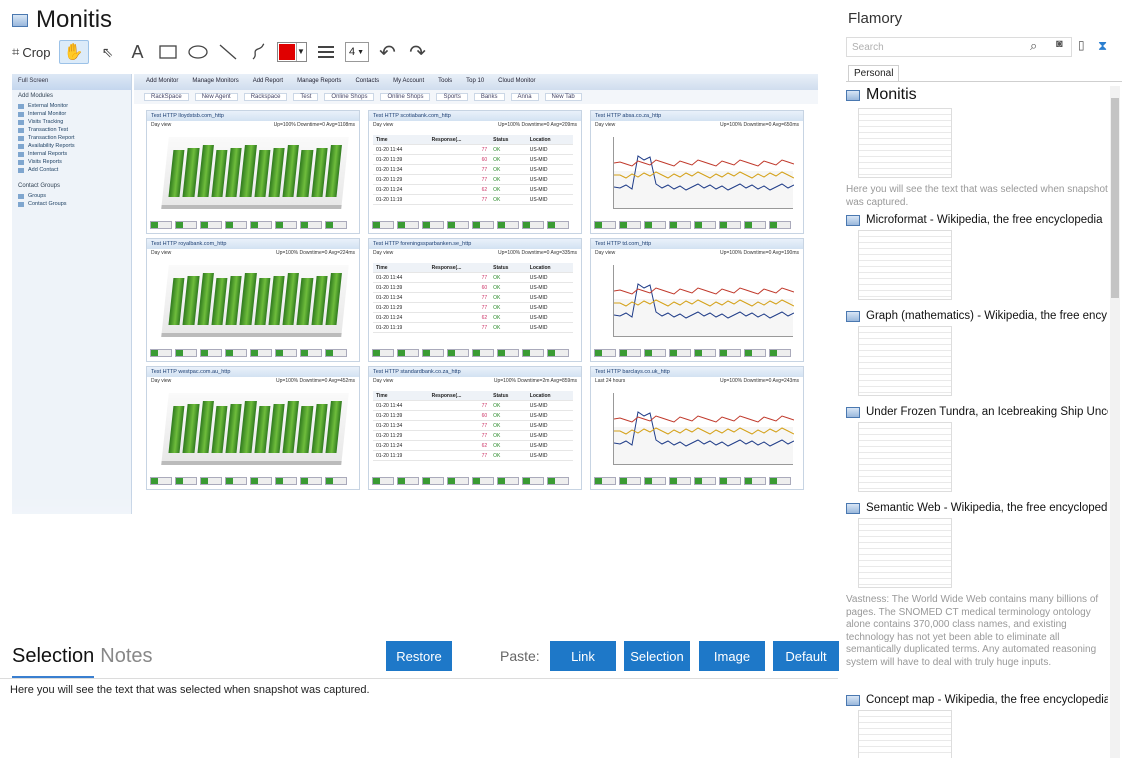 The width and height of the screenshot is (1122, 758). I want to click on redo-button: ↷, so click(418, 52).